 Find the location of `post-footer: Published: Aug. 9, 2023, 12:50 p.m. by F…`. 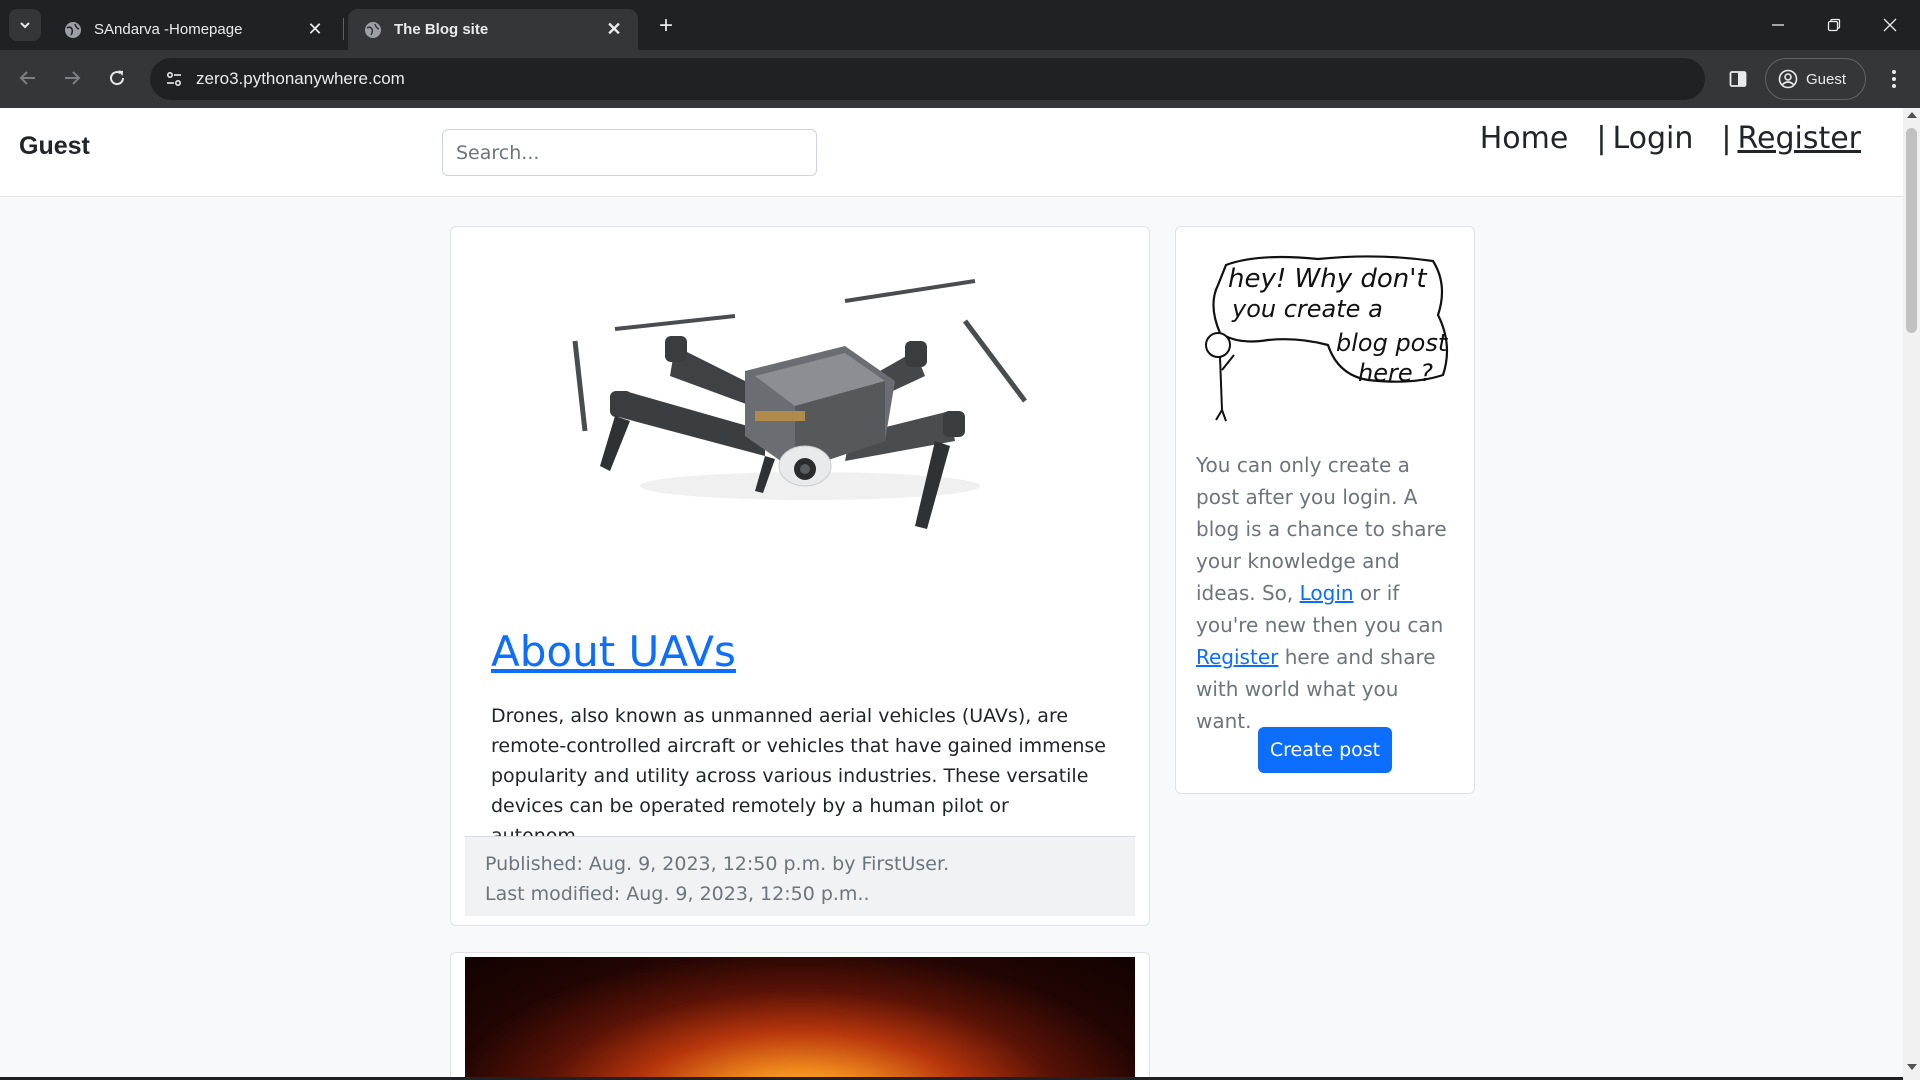

post-footer: Published: Aug. 9, 2023, 12:50 p.m. by F… is located at coordinates (800, 876).